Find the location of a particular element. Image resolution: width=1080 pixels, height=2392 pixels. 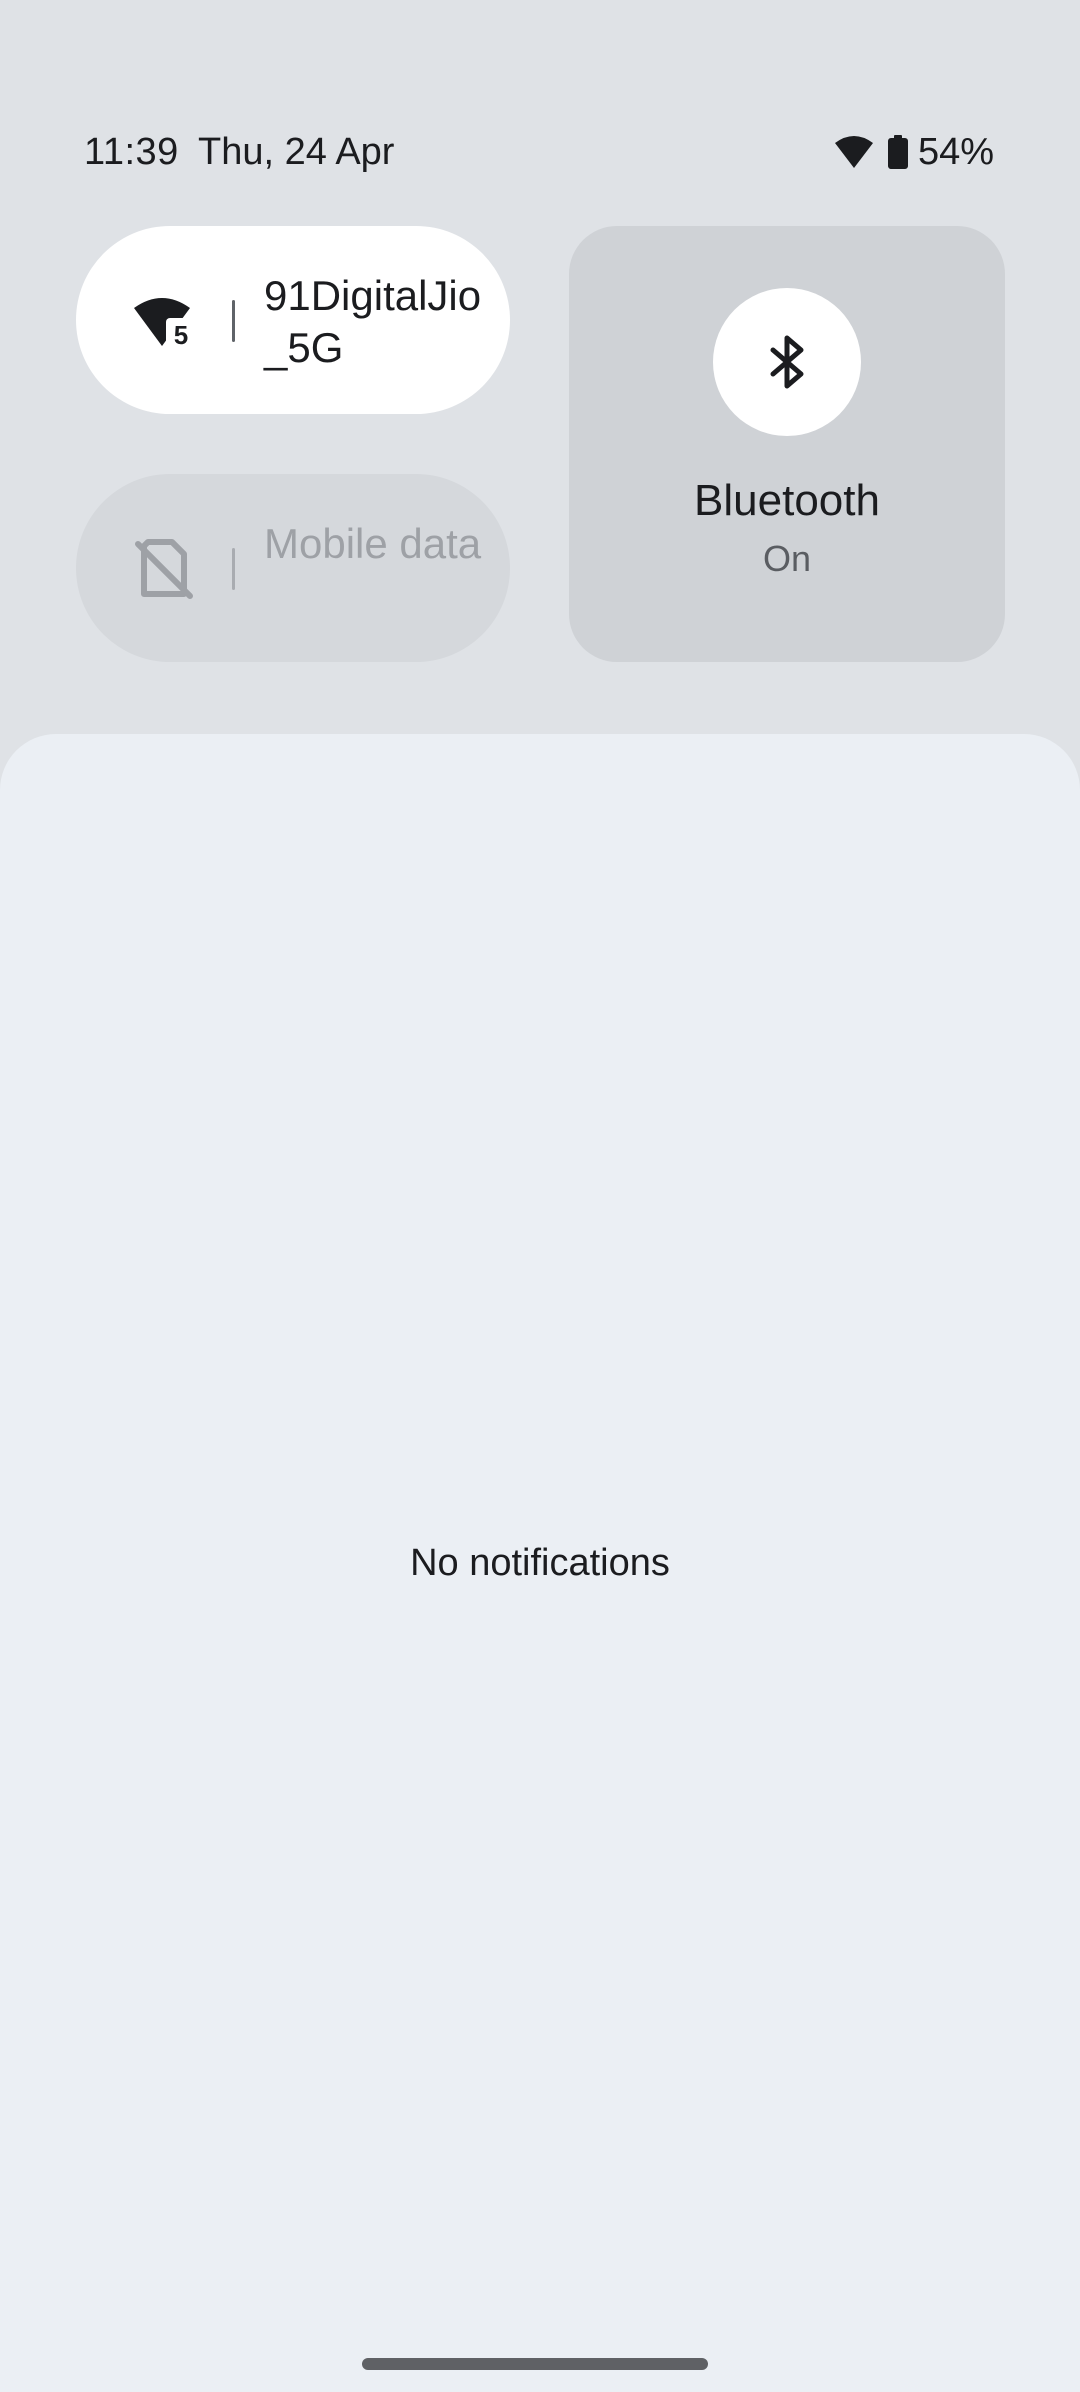

wifi-tile: 5 91DigitalJio_5G is located at coordinates (293, 320).